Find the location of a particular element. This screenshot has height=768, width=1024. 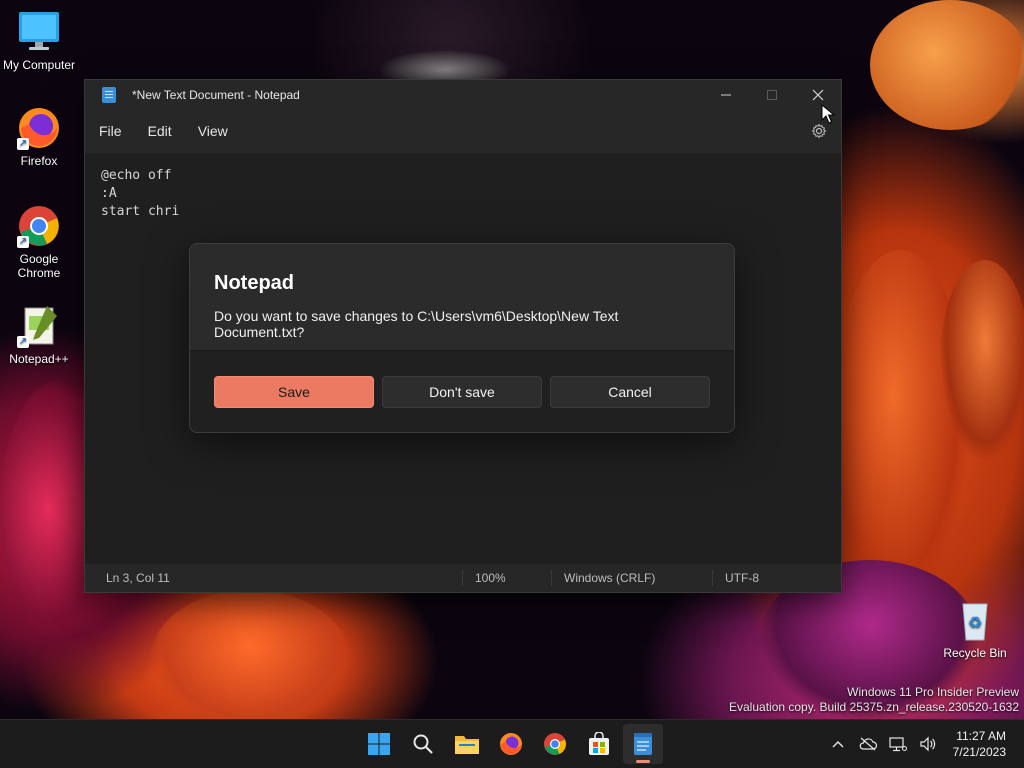

title-bar: *New Text Document - Notepad is located at coordinates (463, 95).